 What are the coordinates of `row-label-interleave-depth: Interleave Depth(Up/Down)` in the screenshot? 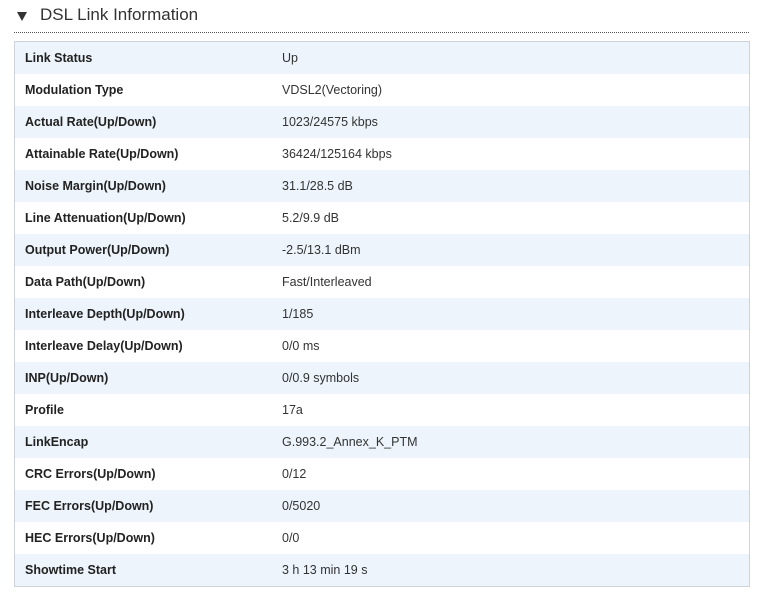 It's located at (148, 314).